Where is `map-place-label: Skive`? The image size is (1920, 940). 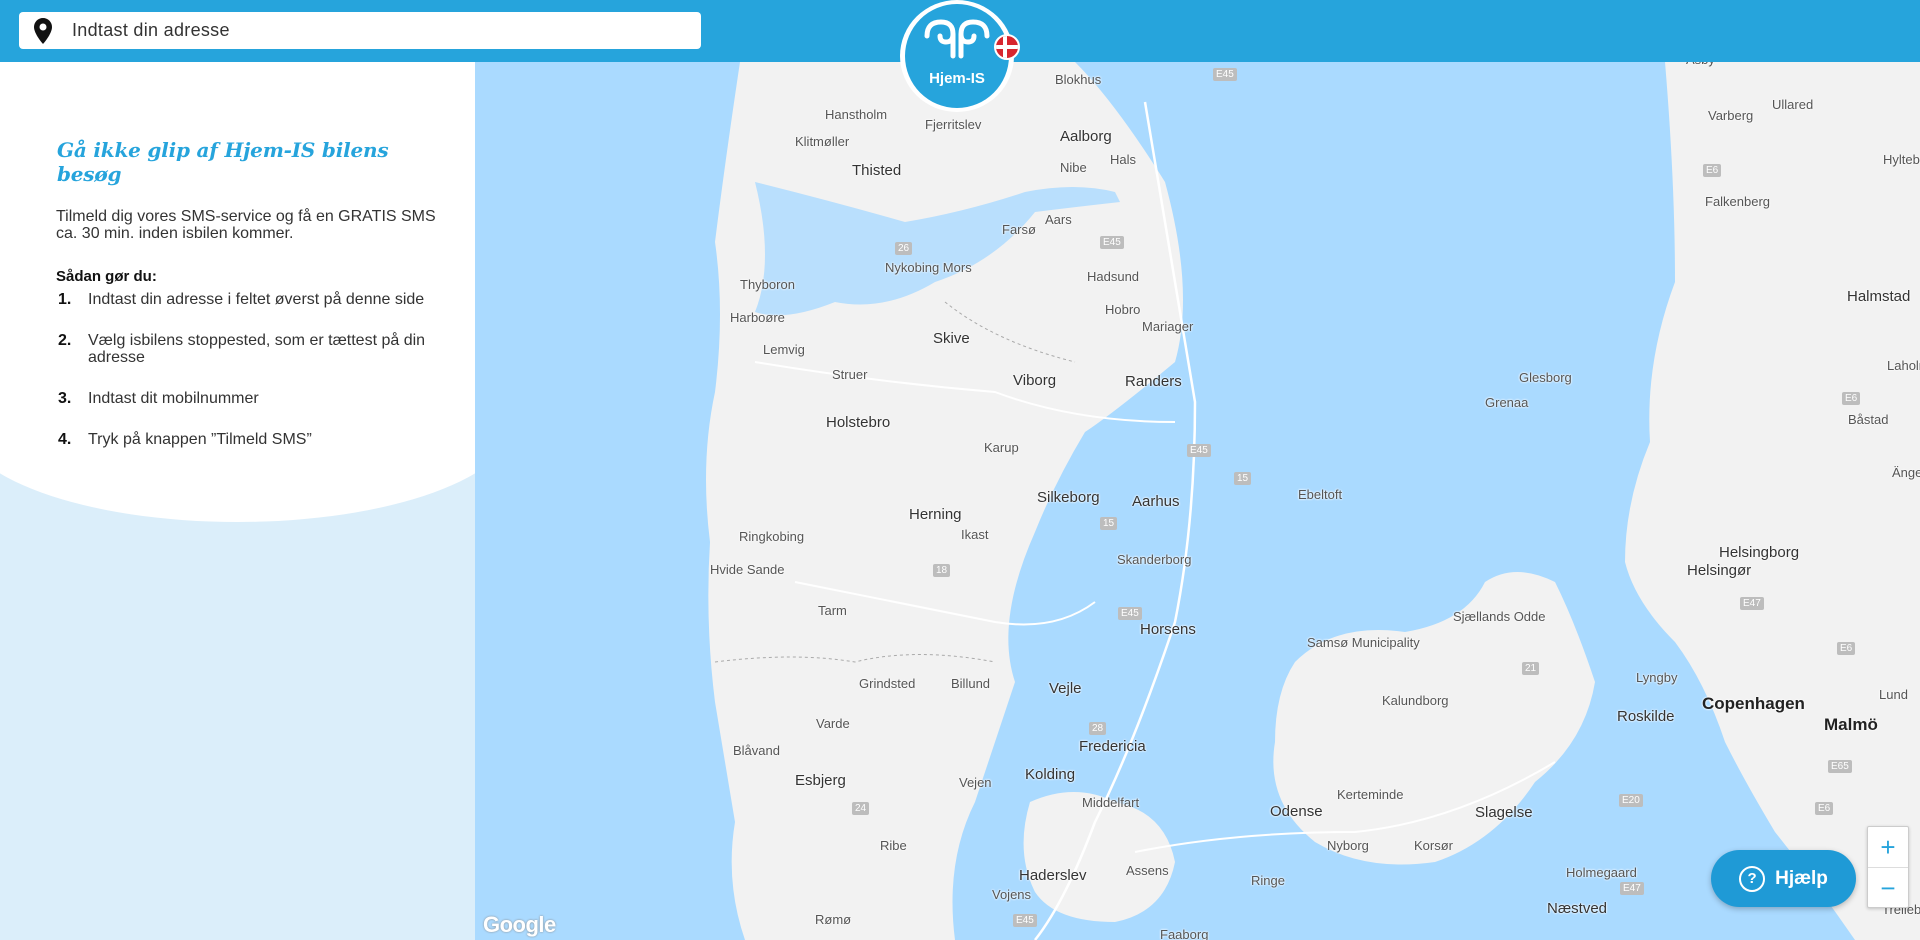
map-place-label: Skive is located at coordinates (951, 338).